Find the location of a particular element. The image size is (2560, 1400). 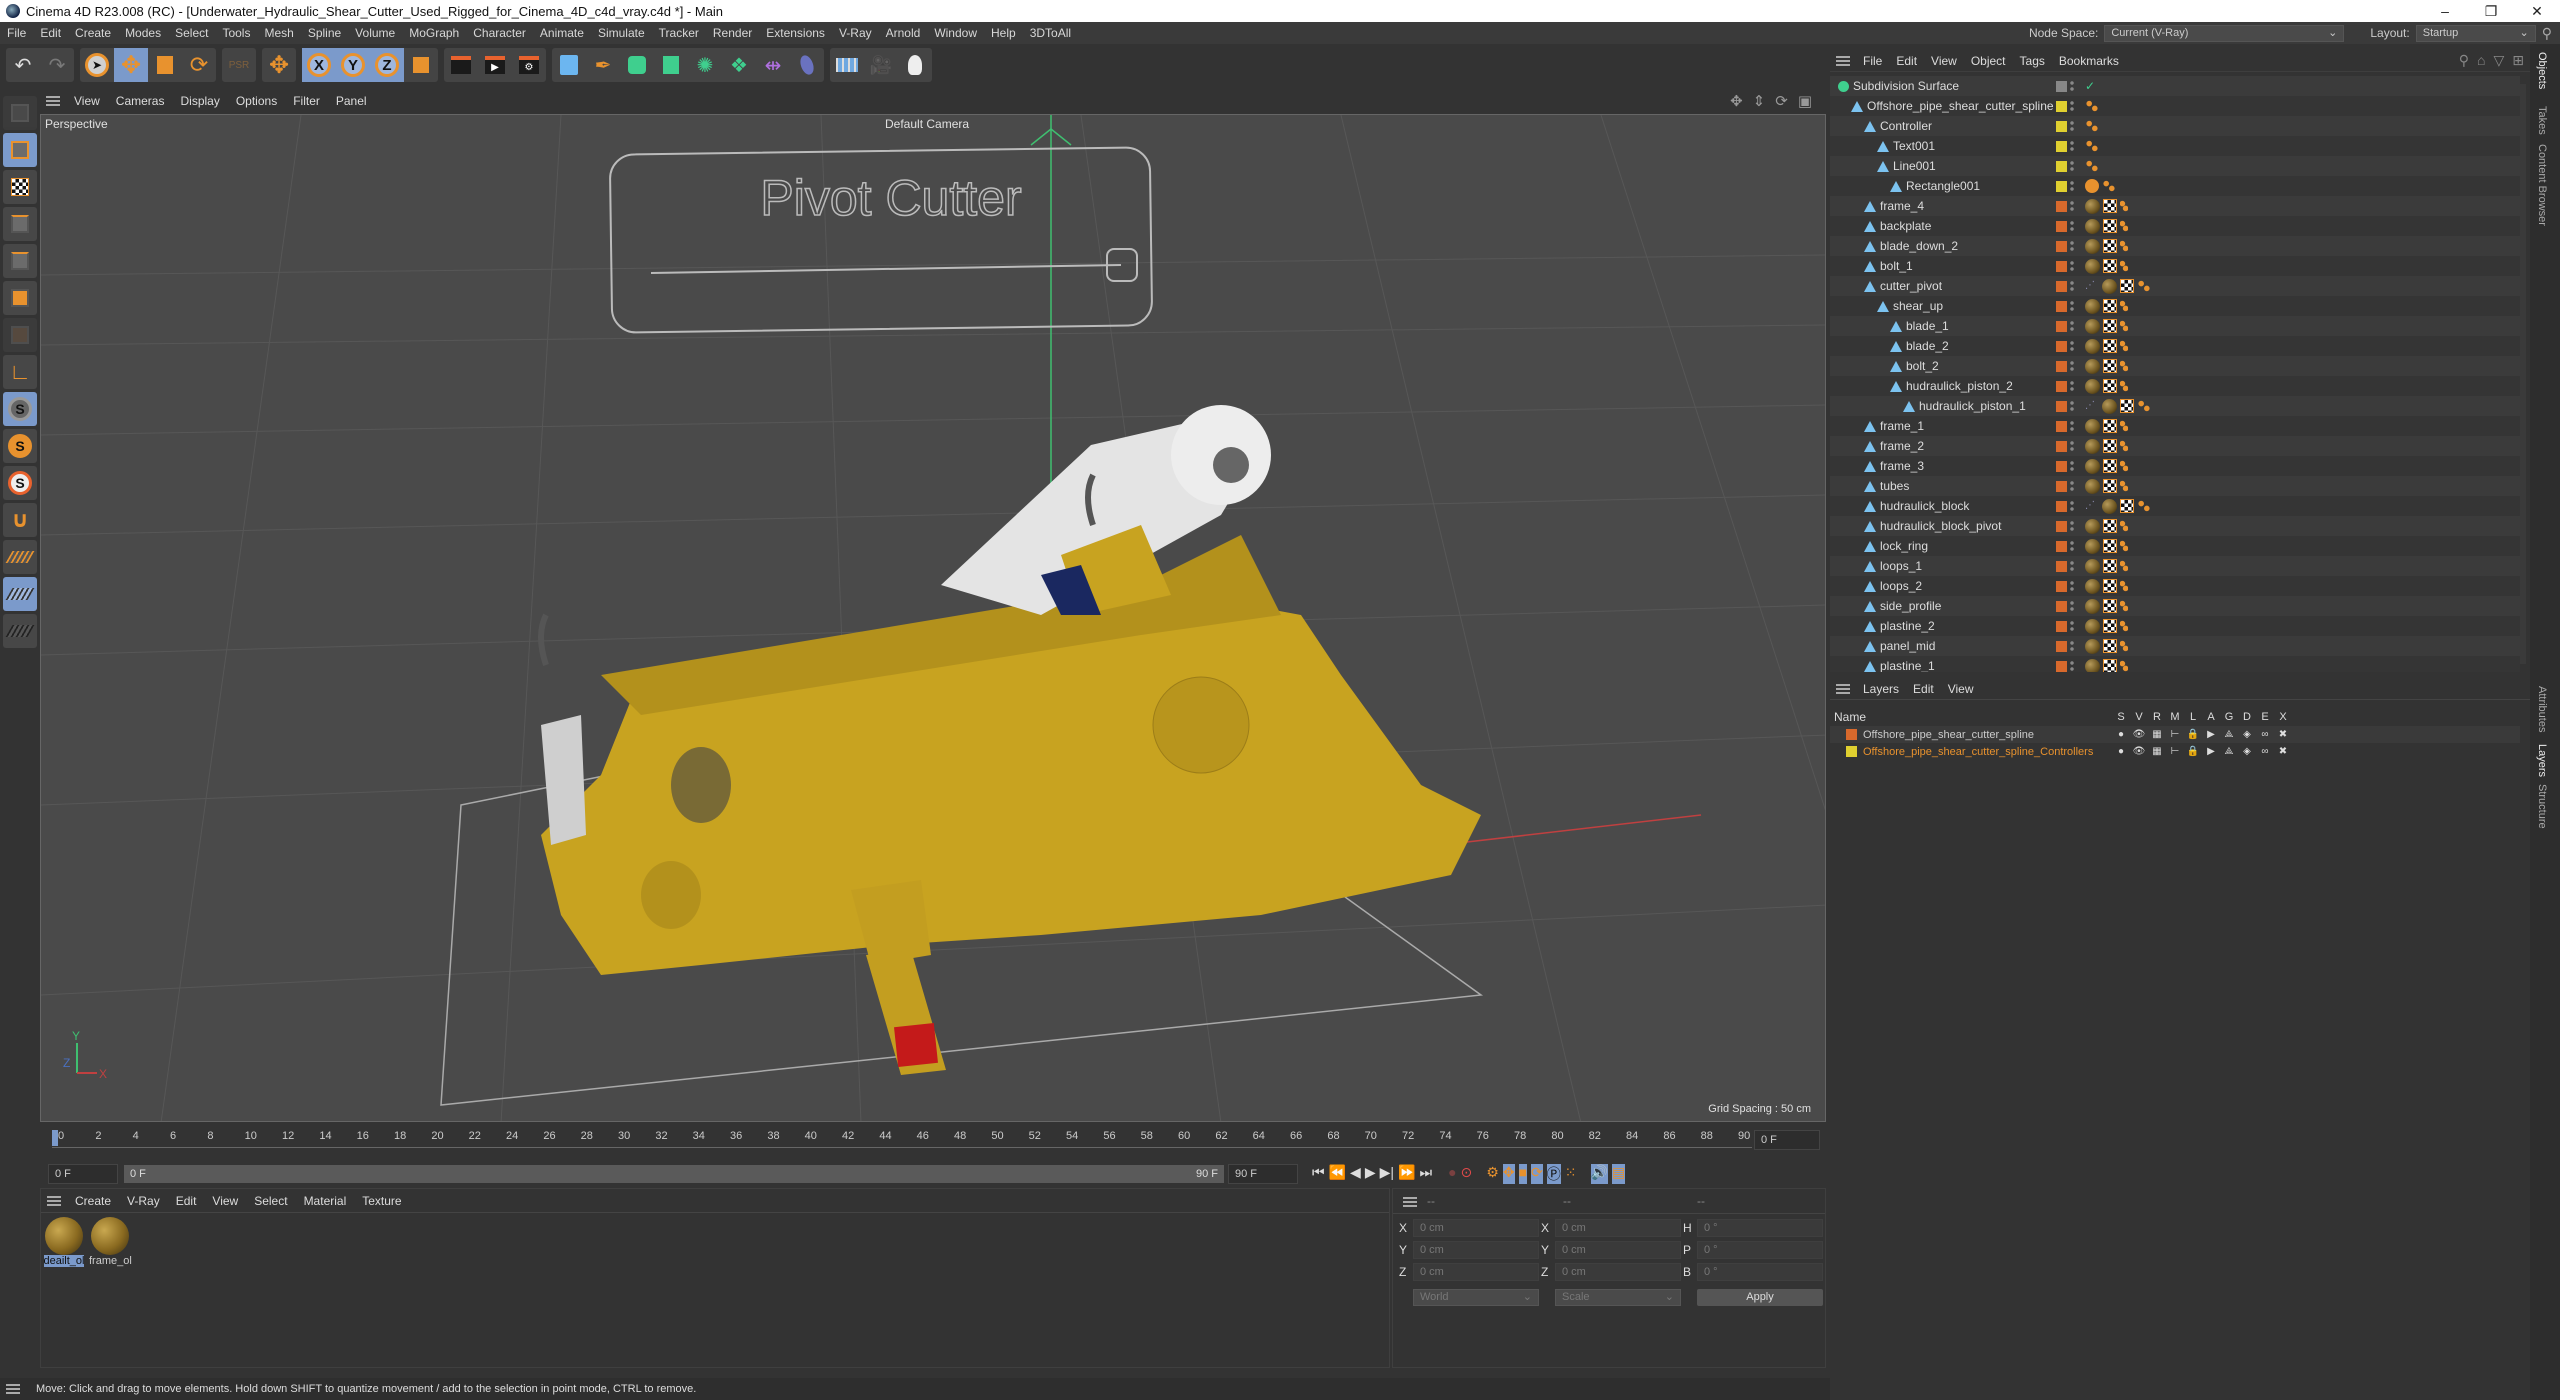

timeline-window-button: ▤ is located at coordinates (1618, 1174).